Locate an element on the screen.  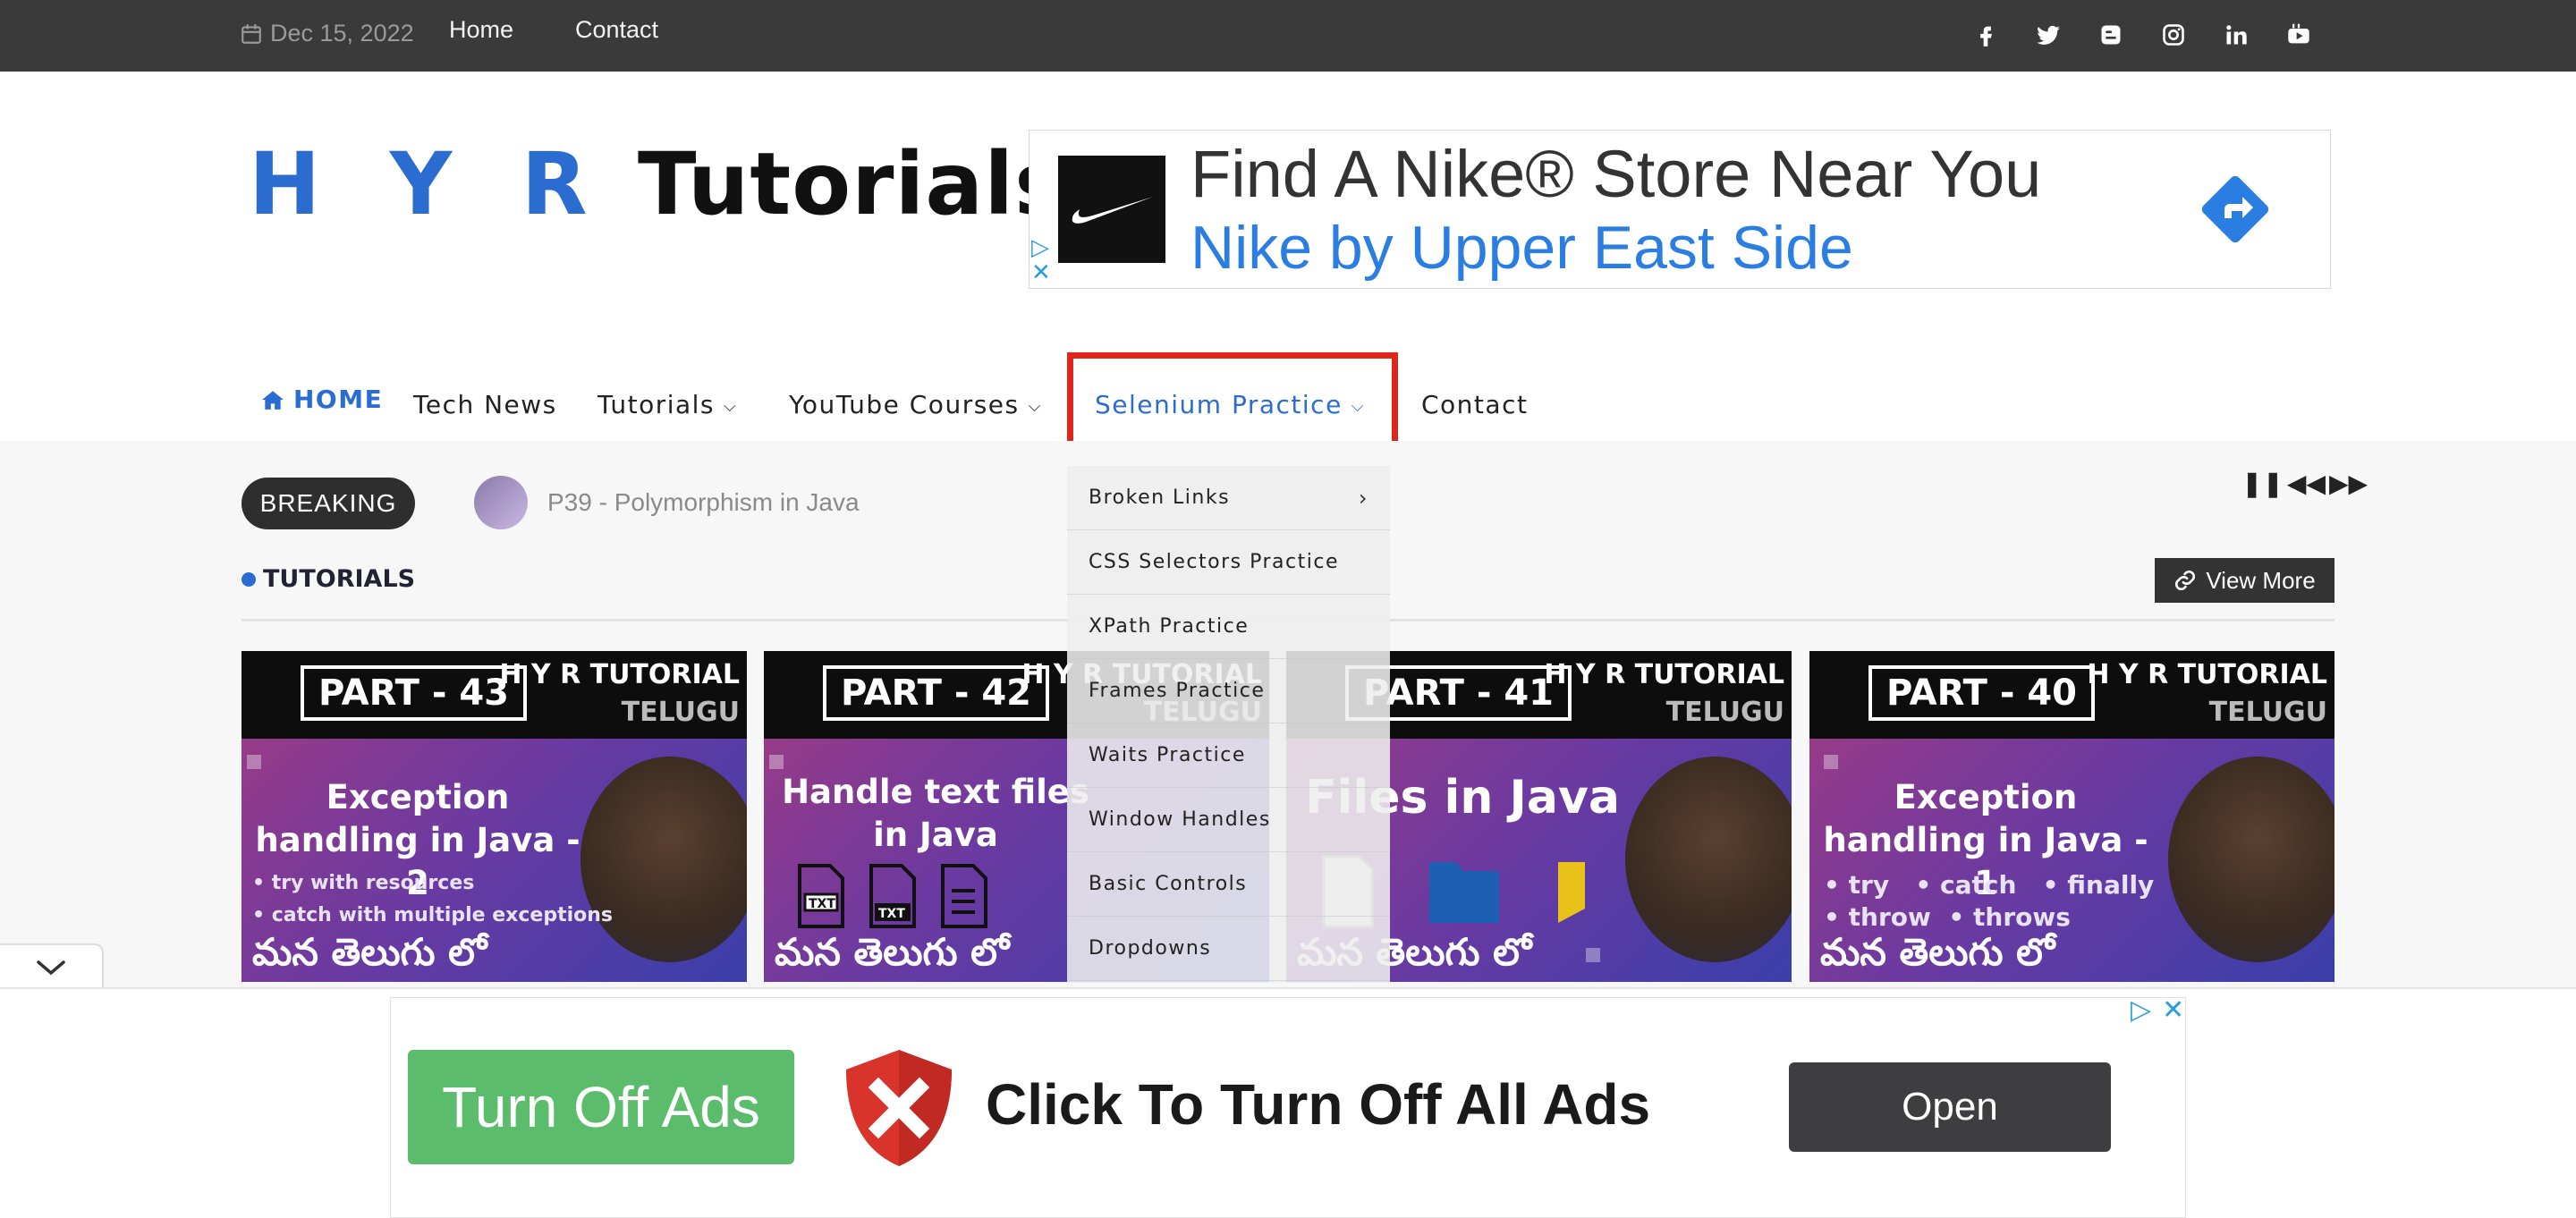
open-button: Open is located at coordinates (1950, 1107).